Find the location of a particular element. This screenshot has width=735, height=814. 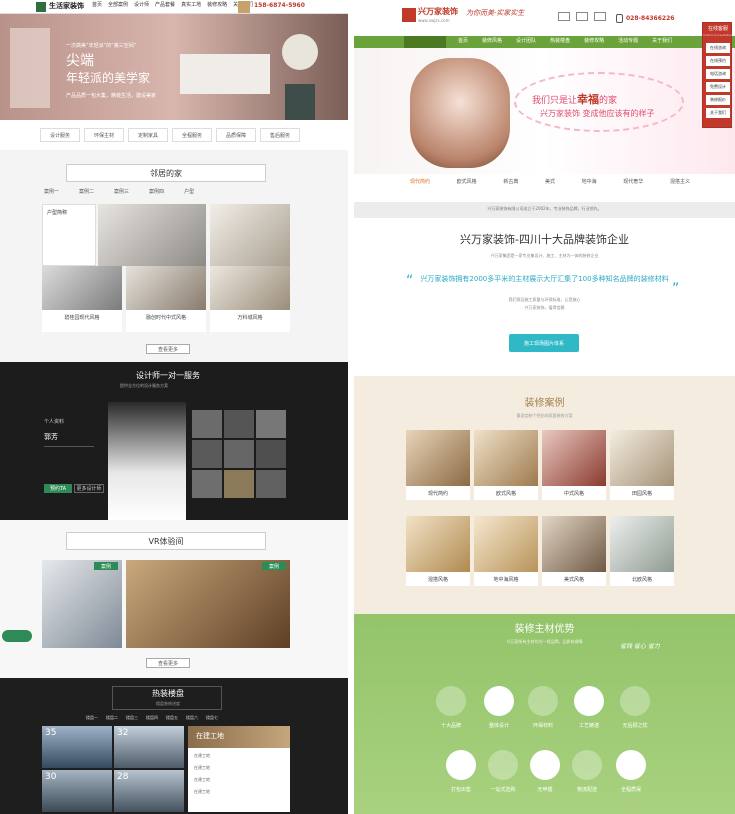

cases-more-button: 查看更多 is located at coordinates (168, 349).